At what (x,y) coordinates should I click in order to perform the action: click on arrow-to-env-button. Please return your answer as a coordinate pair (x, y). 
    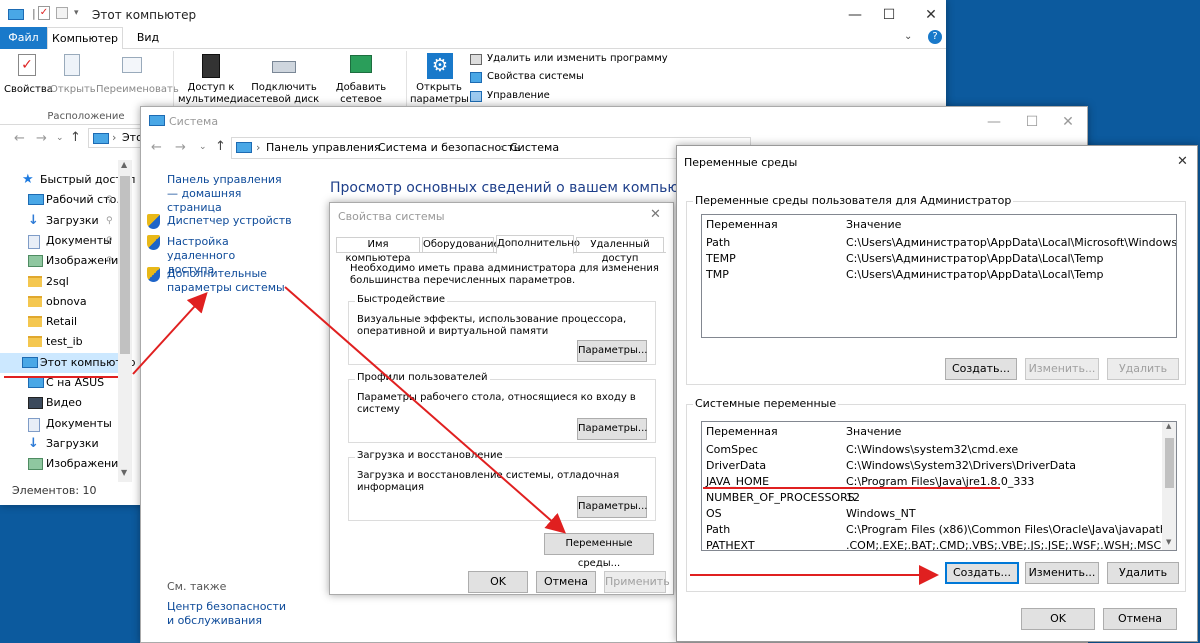
    Looking at the image, I should click on (425, 410).